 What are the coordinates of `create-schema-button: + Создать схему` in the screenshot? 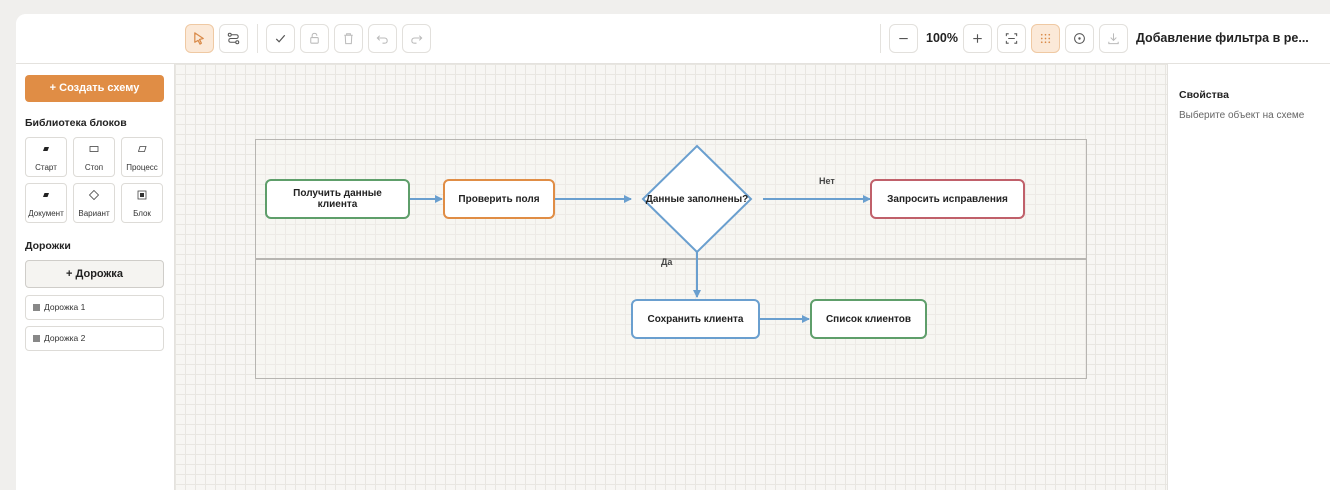 It's located at (94, 88).